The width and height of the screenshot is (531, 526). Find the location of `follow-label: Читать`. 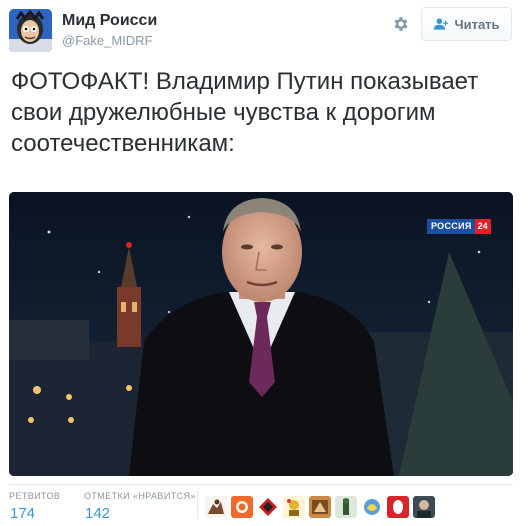

follow-label: Читать is located at coordinates (477, 24).